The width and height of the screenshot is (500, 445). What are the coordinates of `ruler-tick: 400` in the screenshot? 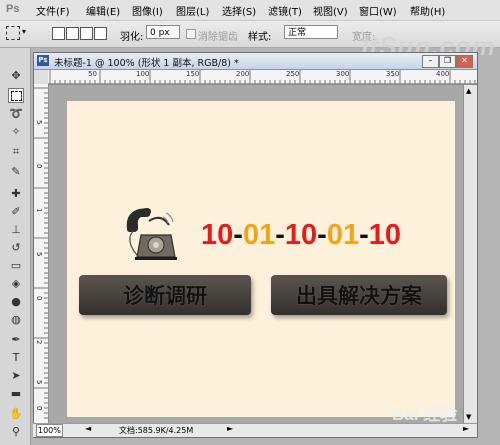 It's located at (443, 74).